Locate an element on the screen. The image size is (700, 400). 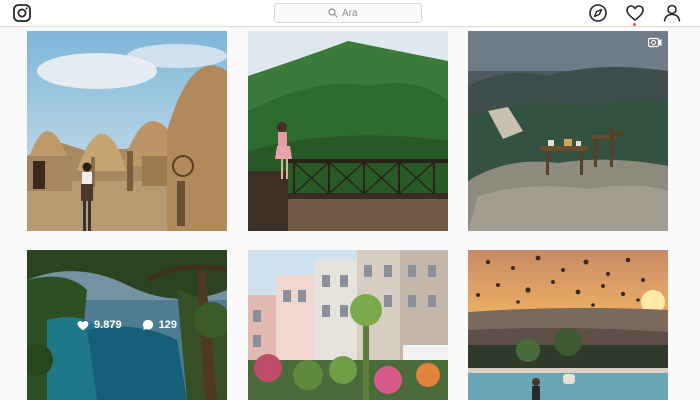
comments-count: 129 is located at coordinates (167, 325).